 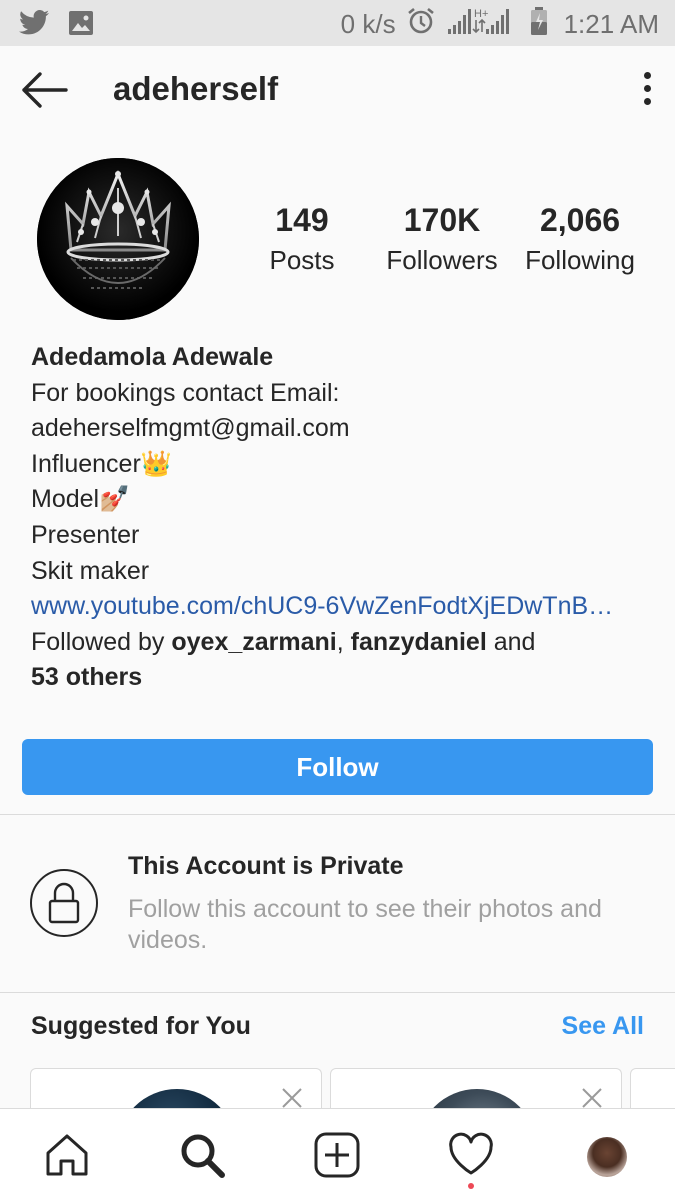 What do you see at coordinates (580, 240) in the screenshot?
I see `stat-following: 2,066 Following` at bounding box center [580, 240].